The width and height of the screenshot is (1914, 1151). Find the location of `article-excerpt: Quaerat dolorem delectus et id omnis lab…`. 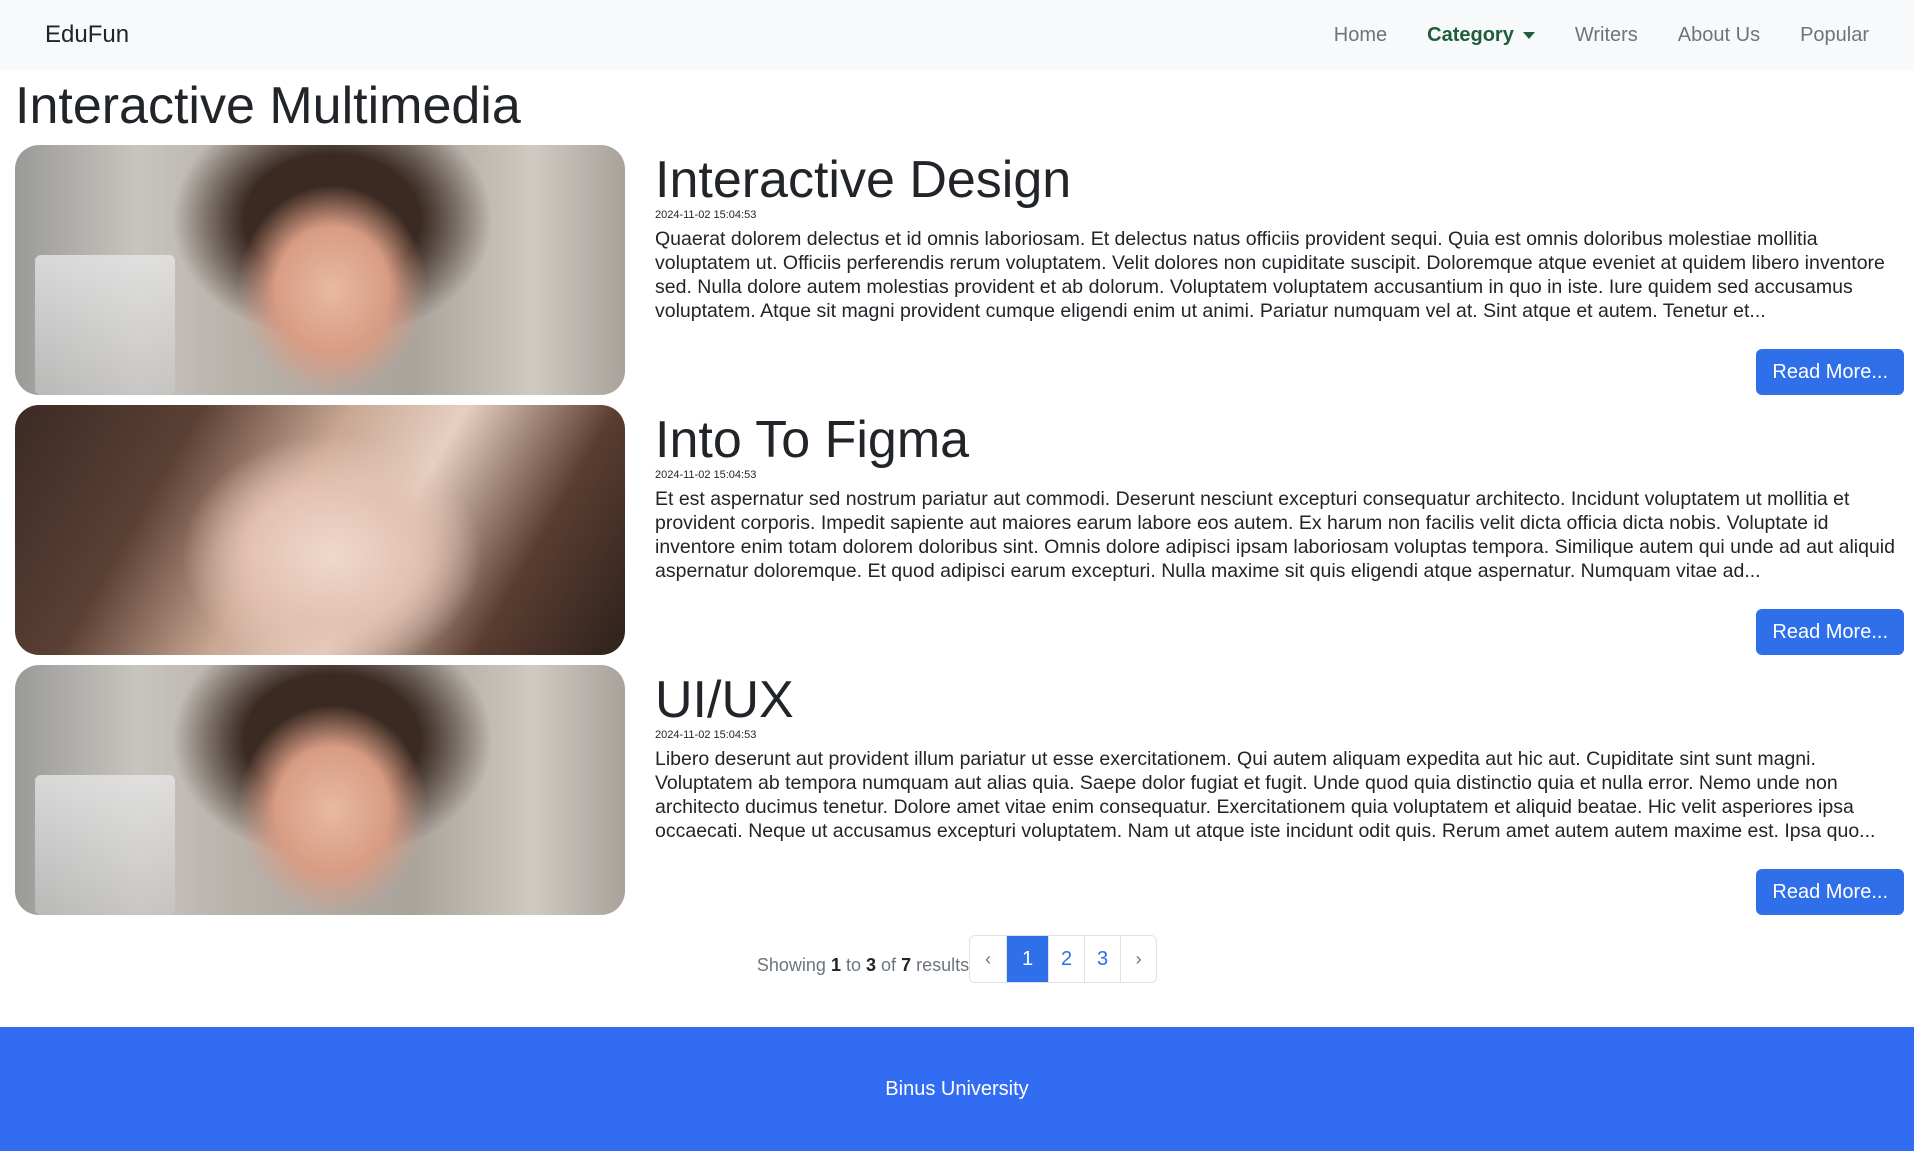

article-excerpt: Quaerat dolorem delectus et id omnis lab… is located at coordinates (1270, 275).